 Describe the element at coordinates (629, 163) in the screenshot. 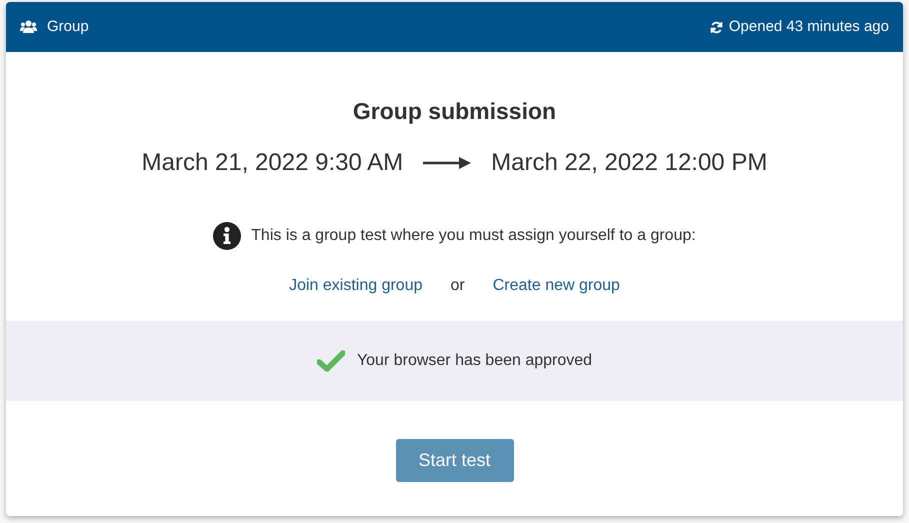

I see `end-date: March 22, 2022 12:00 PM` at that location.